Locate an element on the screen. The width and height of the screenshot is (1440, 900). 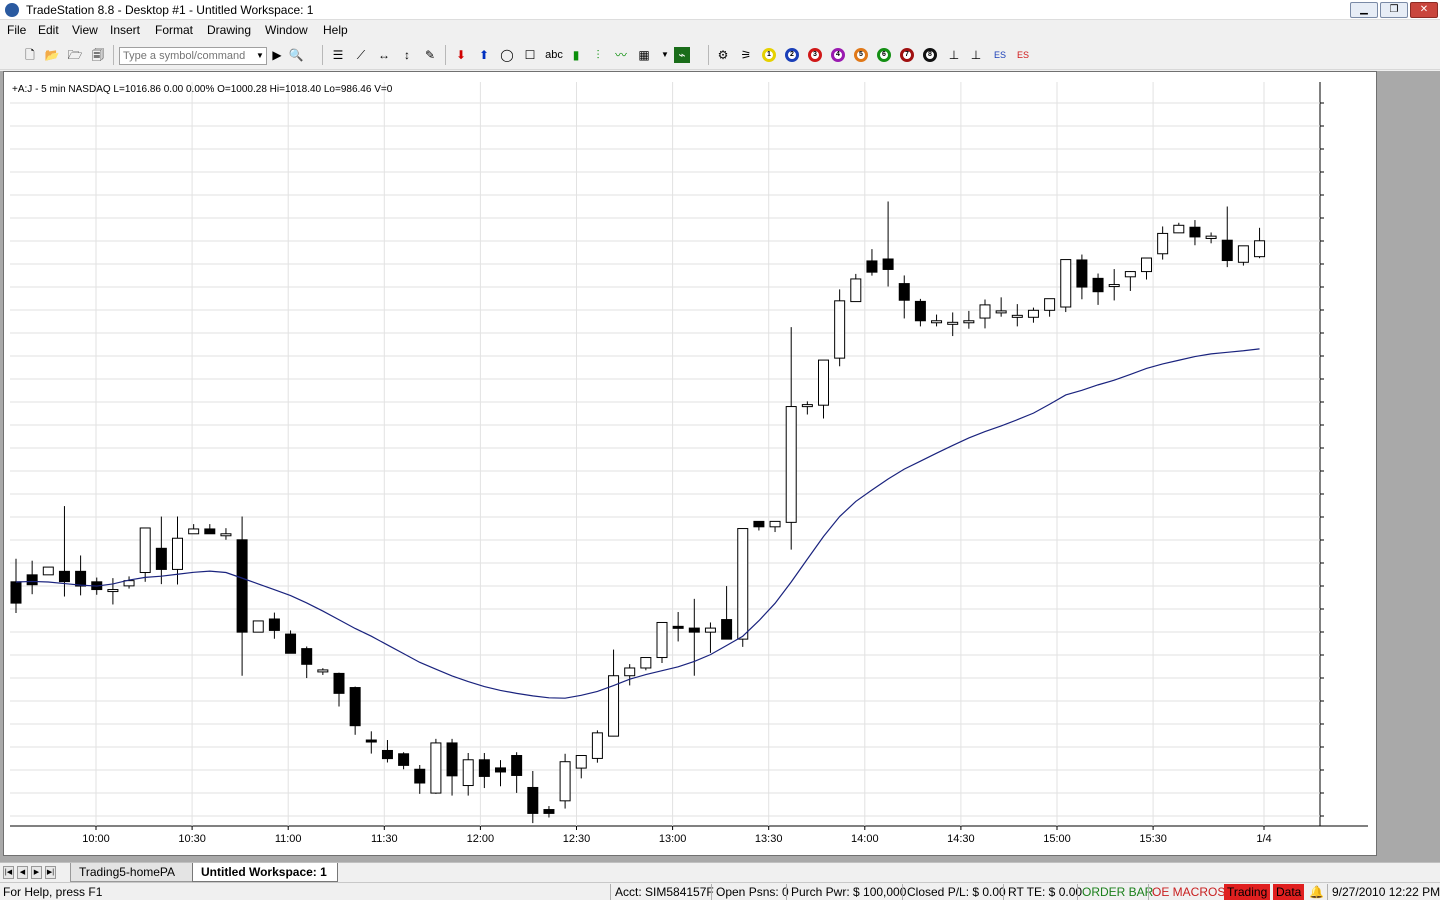
bell-icon: 🔔 is located at coordinates (1316, 892).